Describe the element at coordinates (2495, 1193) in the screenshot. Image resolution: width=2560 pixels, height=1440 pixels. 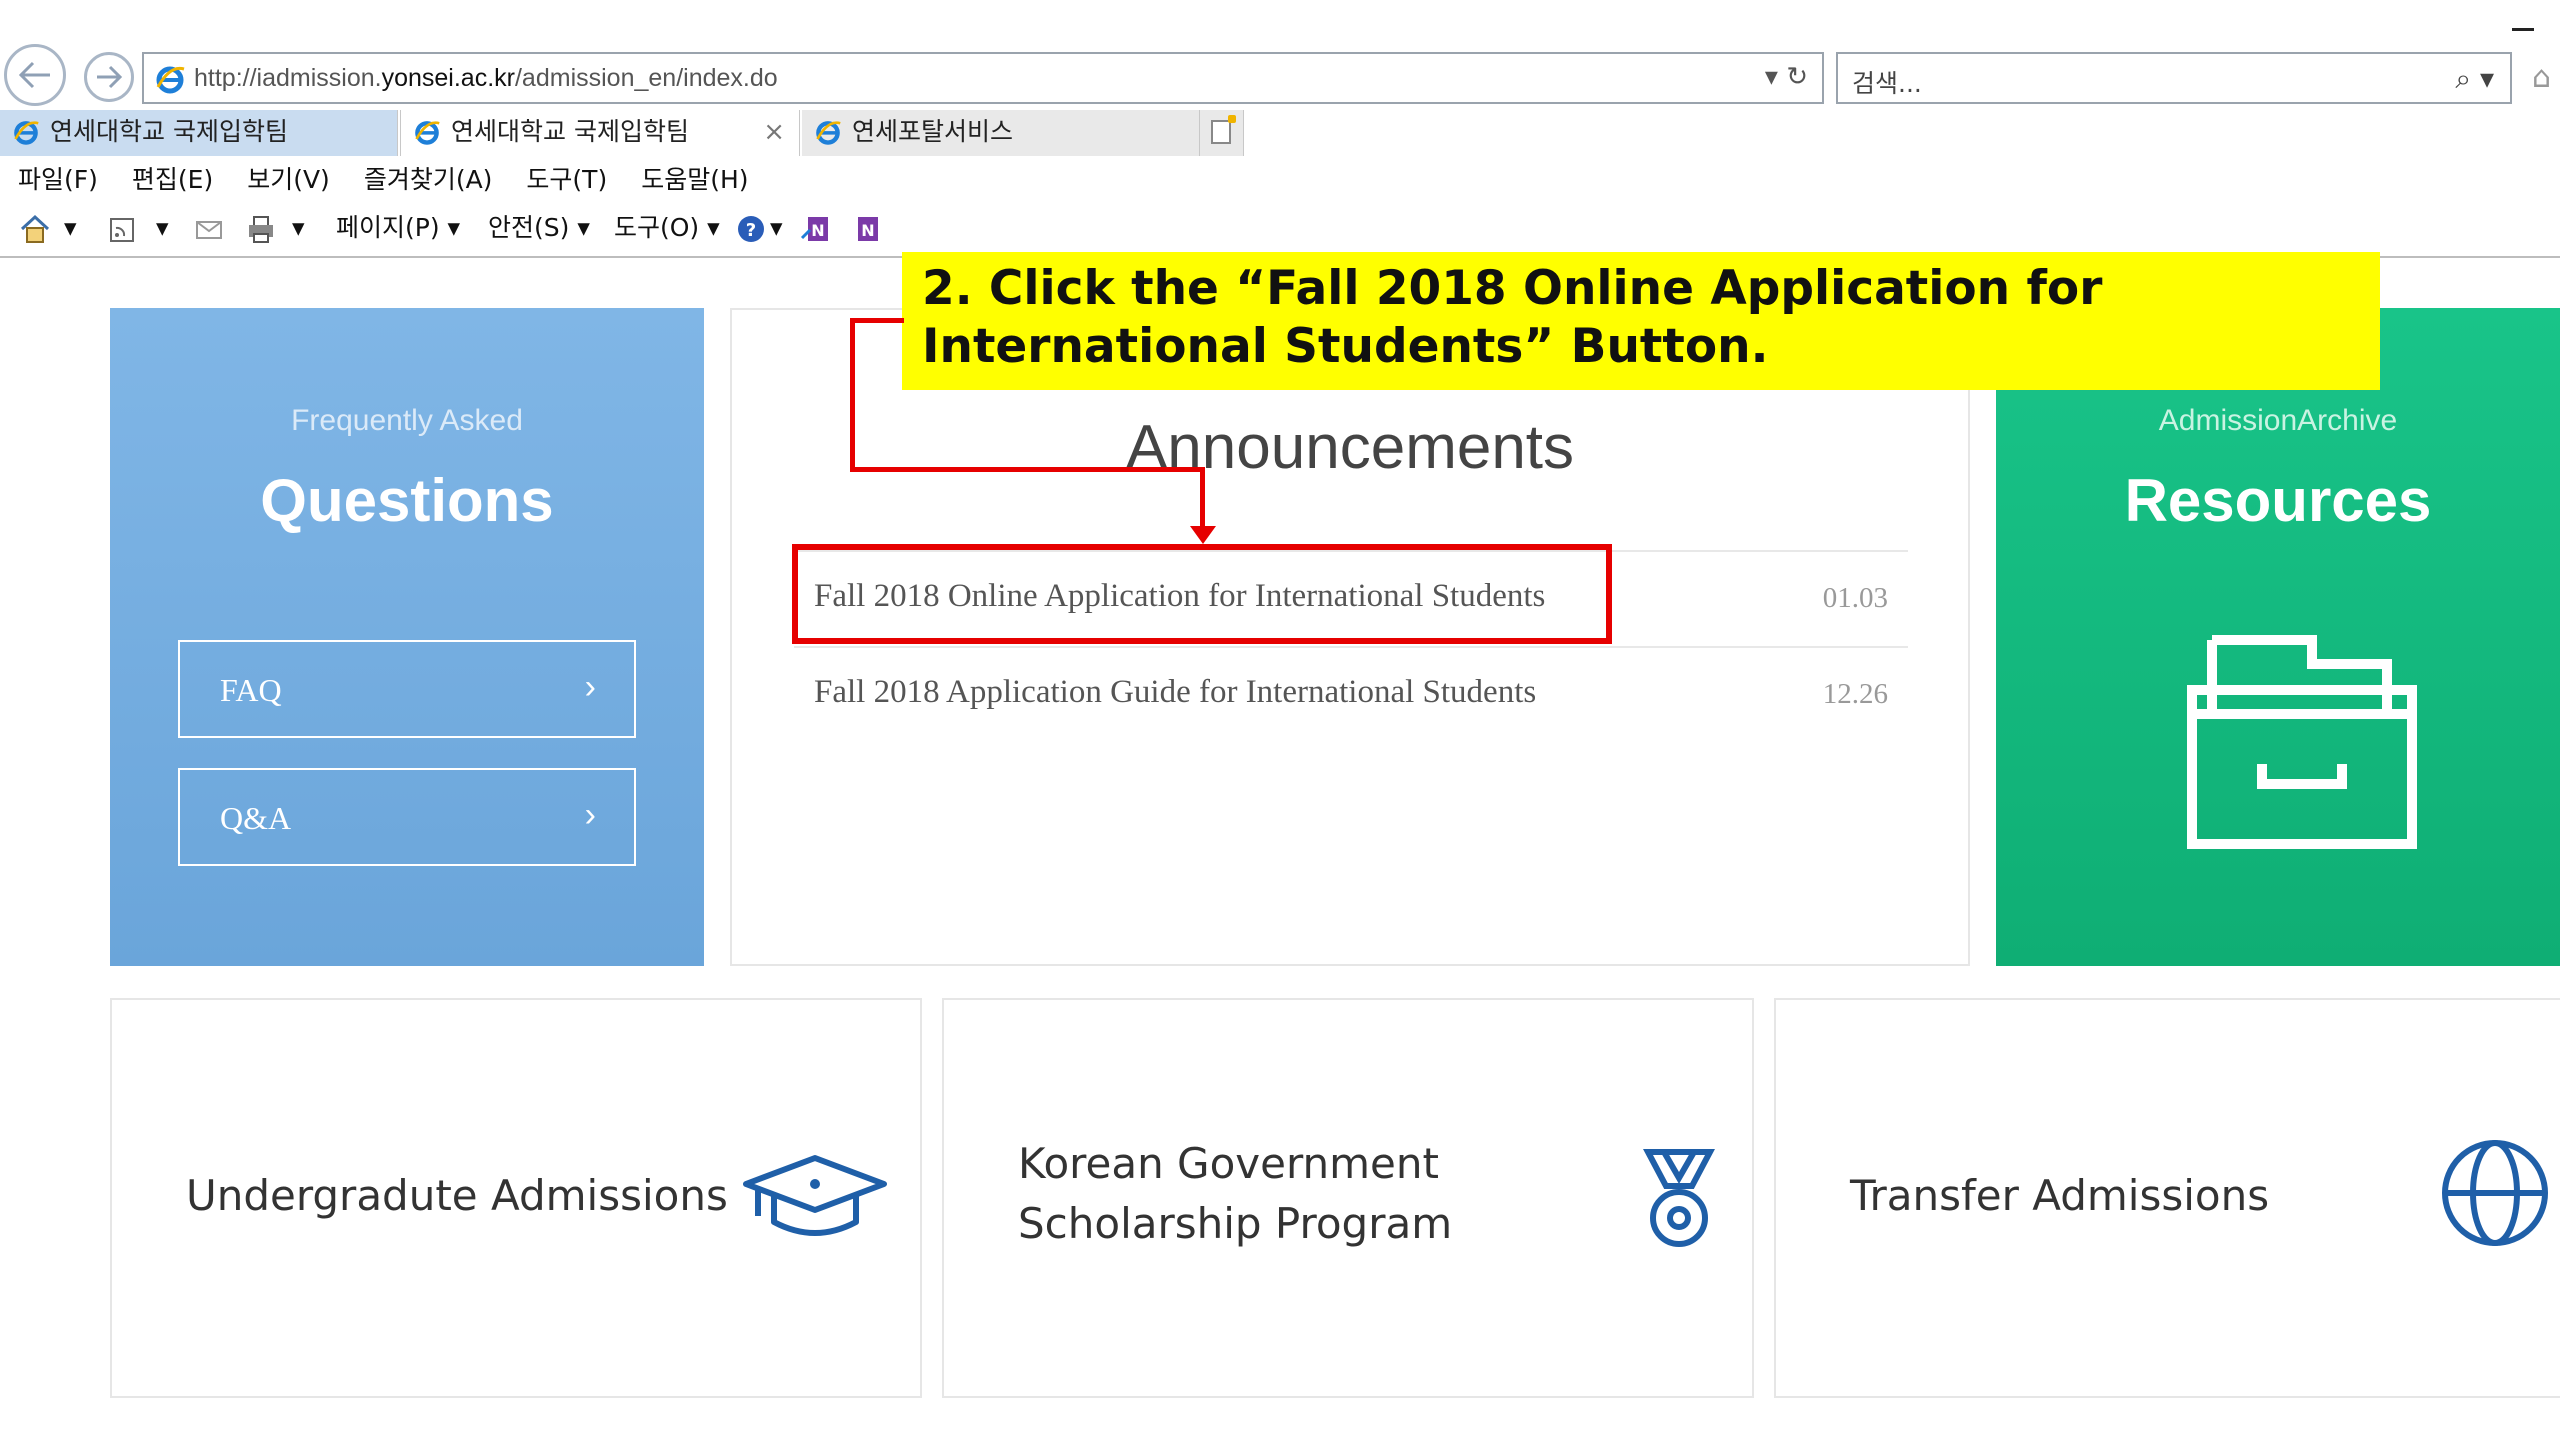
I see `globe-icon` at that location.